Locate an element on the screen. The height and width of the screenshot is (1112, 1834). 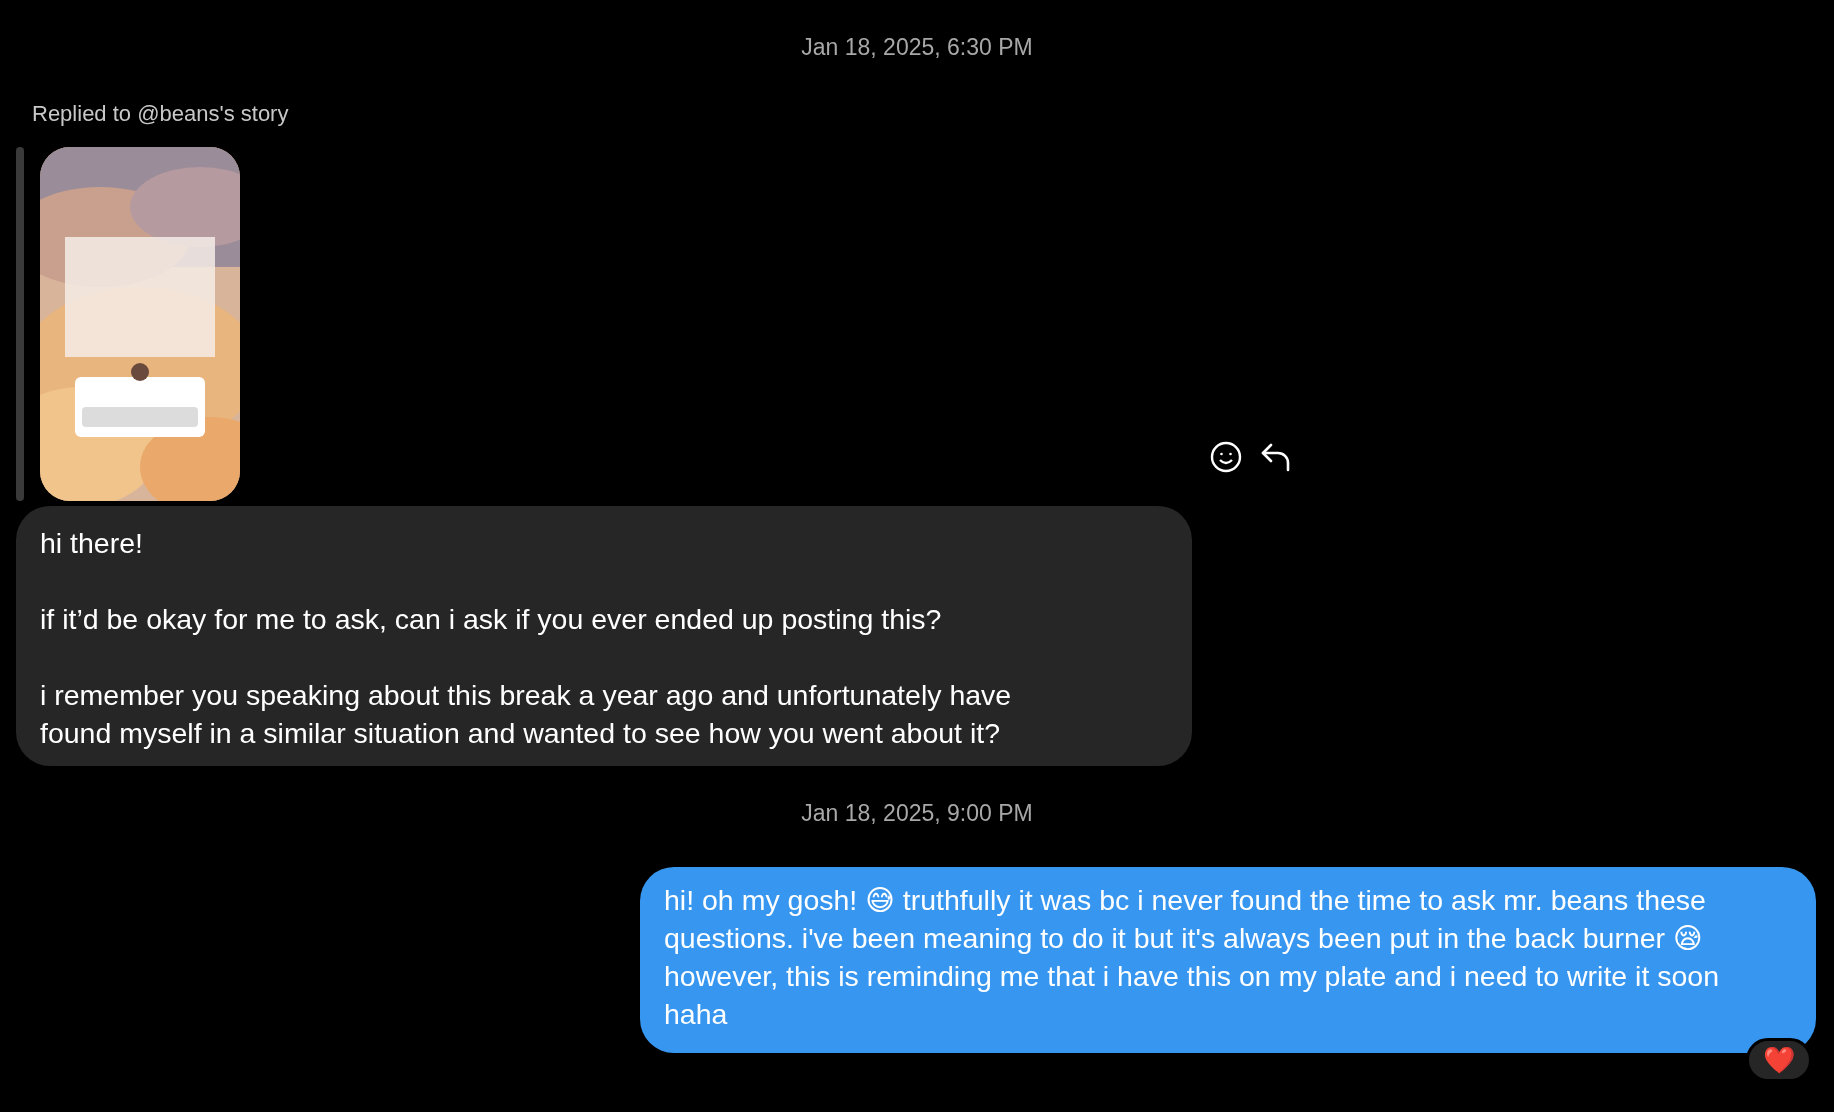
message-text: hi there! is located at coordinates (92, 543).